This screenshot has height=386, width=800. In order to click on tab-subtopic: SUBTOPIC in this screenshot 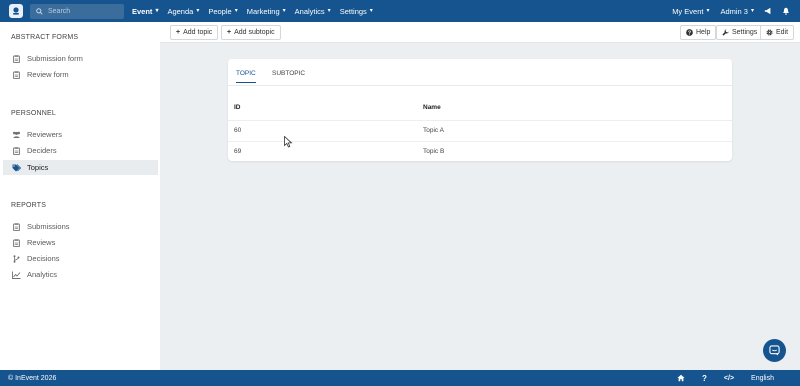, I will do `click(288, 76)`.